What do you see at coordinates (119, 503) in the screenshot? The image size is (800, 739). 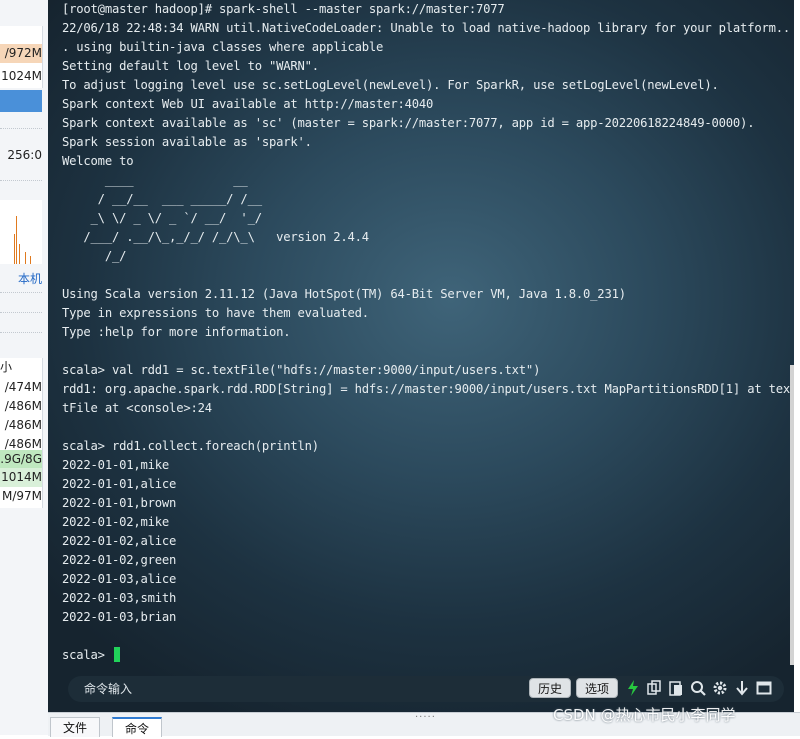 I see `output-line: 2022-01-01,brown` at bounding box center [119, 503].